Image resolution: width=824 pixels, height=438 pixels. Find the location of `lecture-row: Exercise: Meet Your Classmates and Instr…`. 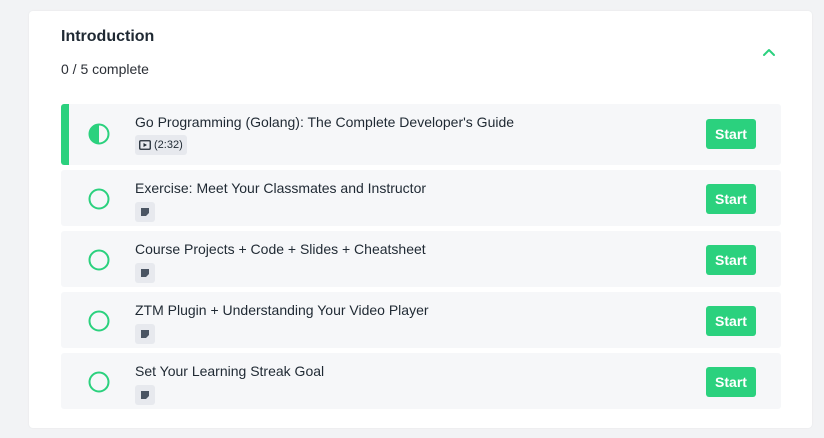

lecture-row: Exercise: Meet Your Classmates and Instr… is located at coordinates (421, 198).